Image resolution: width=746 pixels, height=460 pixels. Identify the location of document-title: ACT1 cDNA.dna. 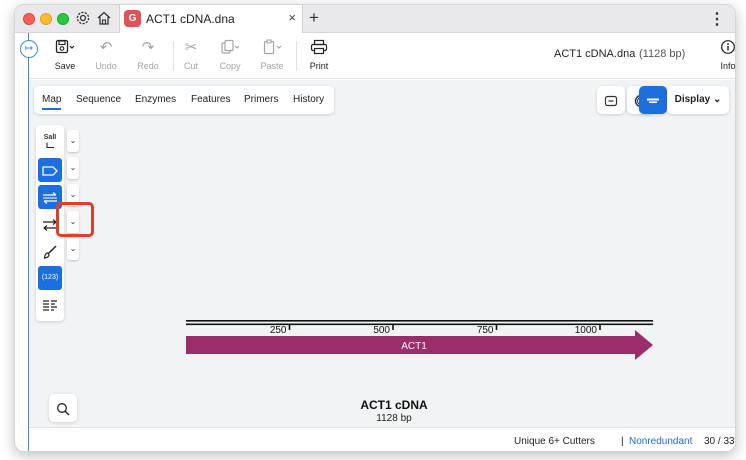
(595, 54).